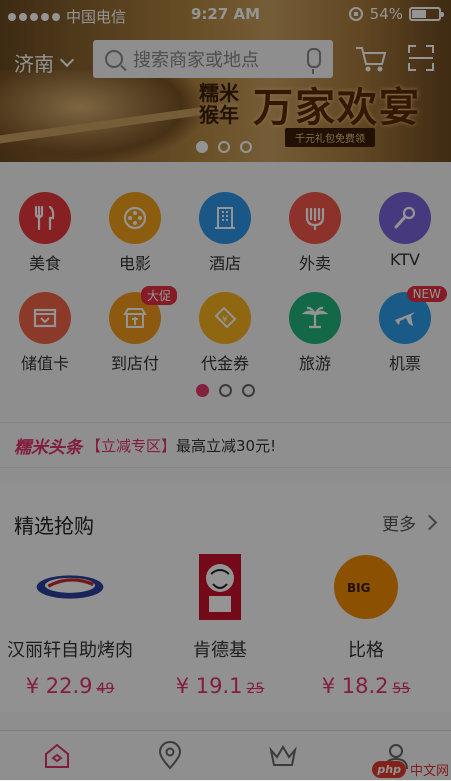 The width and height of the screenshot is (451, 781). Describe the element at coordinates (224, 363) in the screenshot. I see `category-label: 代金券` at that location.